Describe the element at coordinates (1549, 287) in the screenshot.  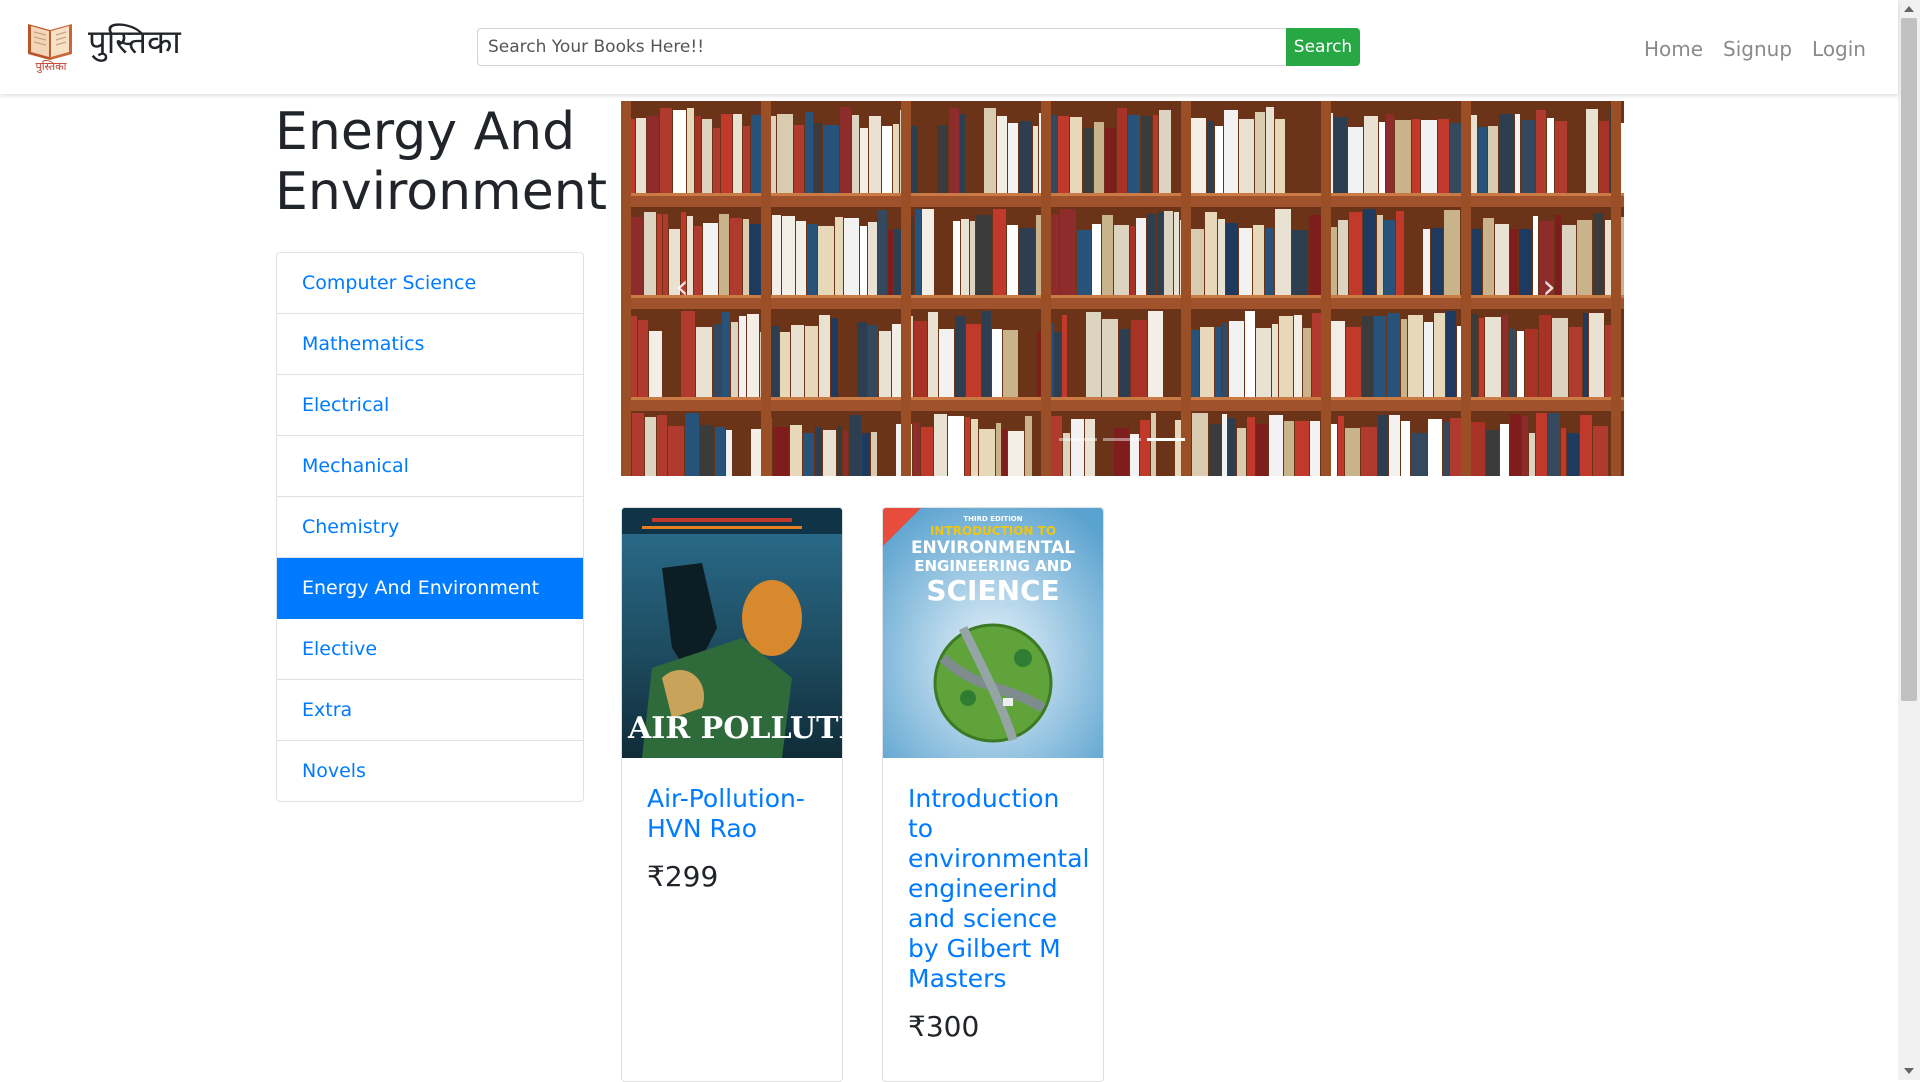
I see `carousel-next-icon: ›` at that location.